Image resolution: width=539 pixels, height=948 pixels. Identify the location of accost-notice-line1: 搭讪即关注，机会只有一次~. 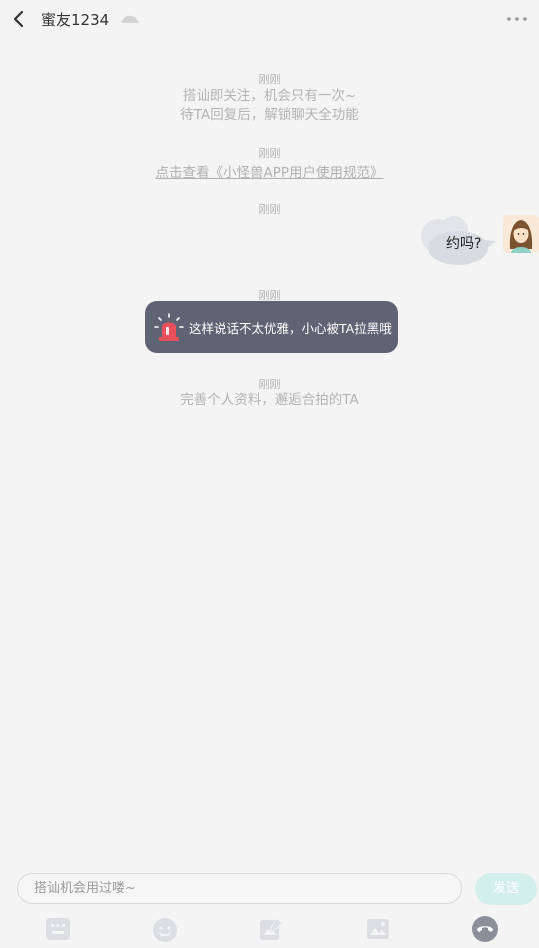
(269, 96).